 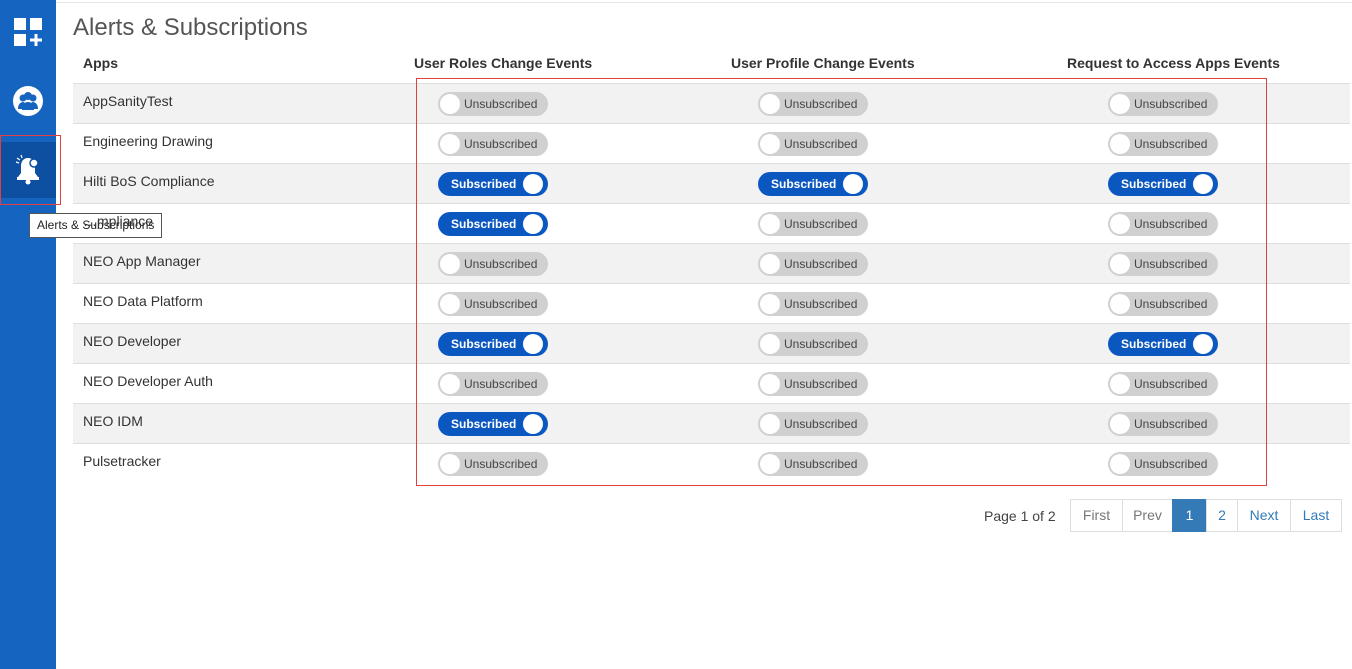 What do you see at coordinates (132, 341) in the screenshot?
I see `app-name: NEO Developer` at bounding box center [132, 341].